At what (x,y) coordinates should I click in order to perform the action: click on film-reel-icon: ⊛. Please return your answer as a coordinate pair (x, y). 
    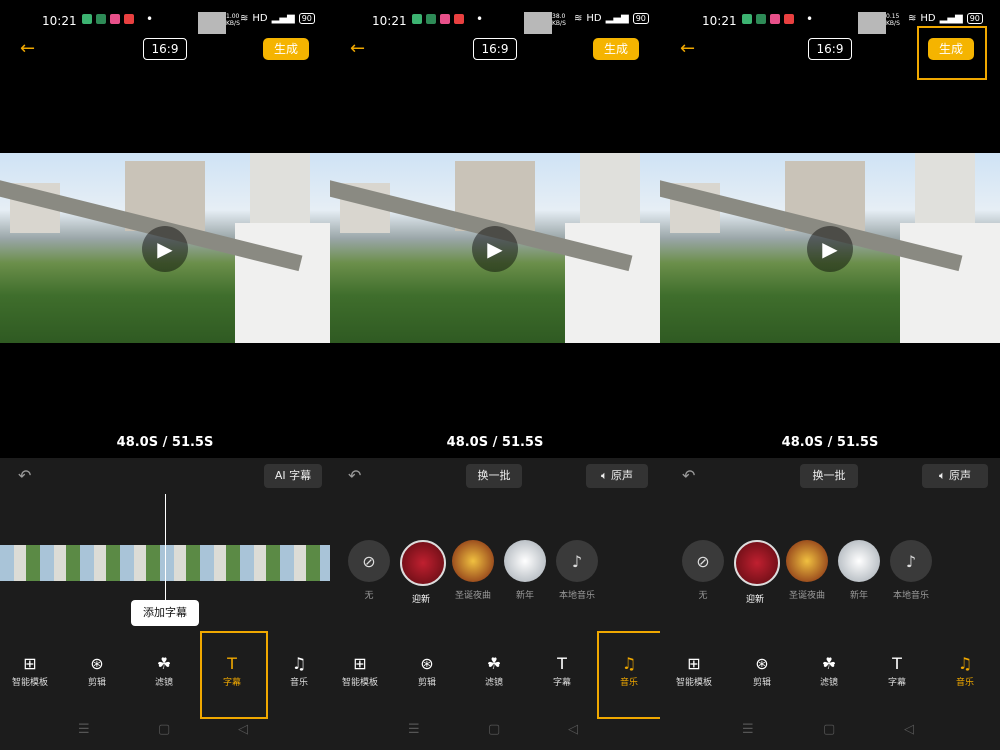
    Looking at the image, I should click on (762, 663).